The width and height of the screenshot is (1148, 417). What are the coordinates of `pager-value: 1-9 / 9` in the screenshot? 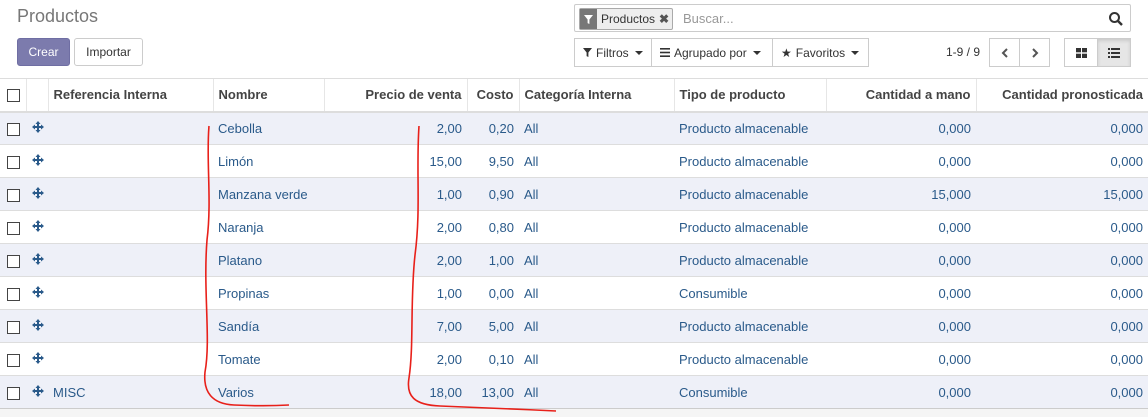 It's located at (963, 52).